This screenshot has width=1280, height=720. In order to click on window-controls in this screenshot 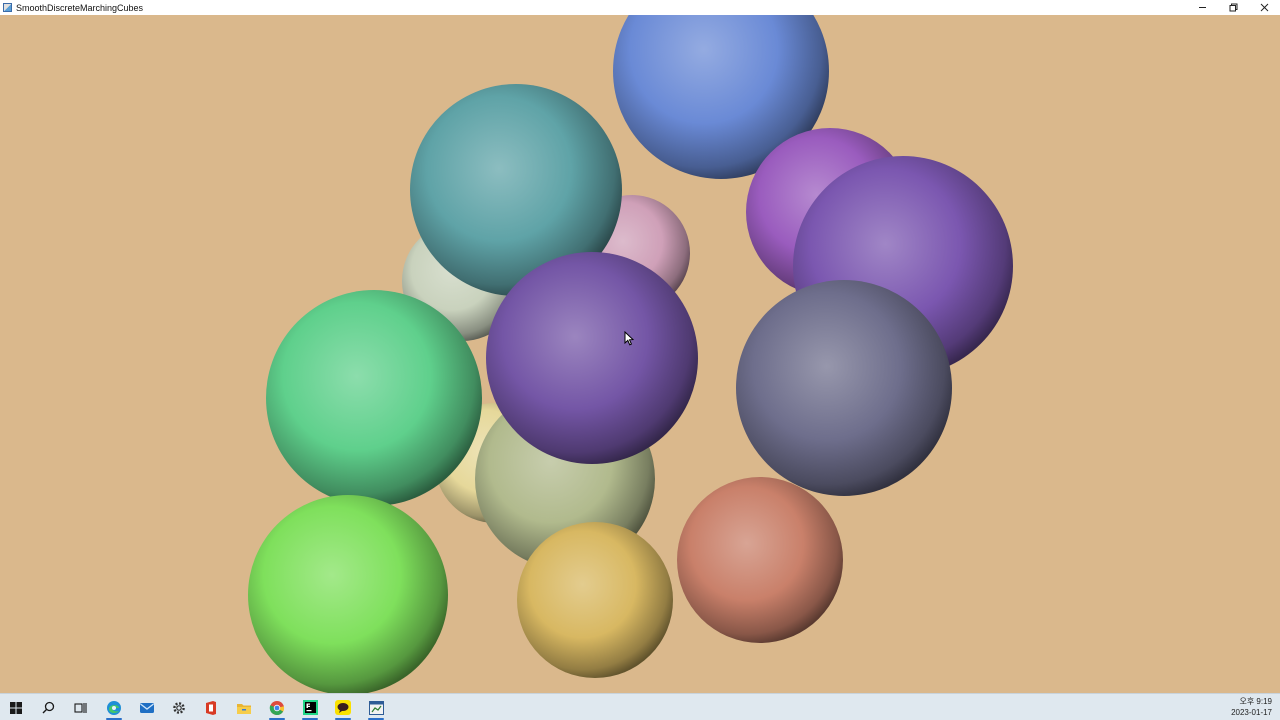, I will do `click(1233, 7)`.